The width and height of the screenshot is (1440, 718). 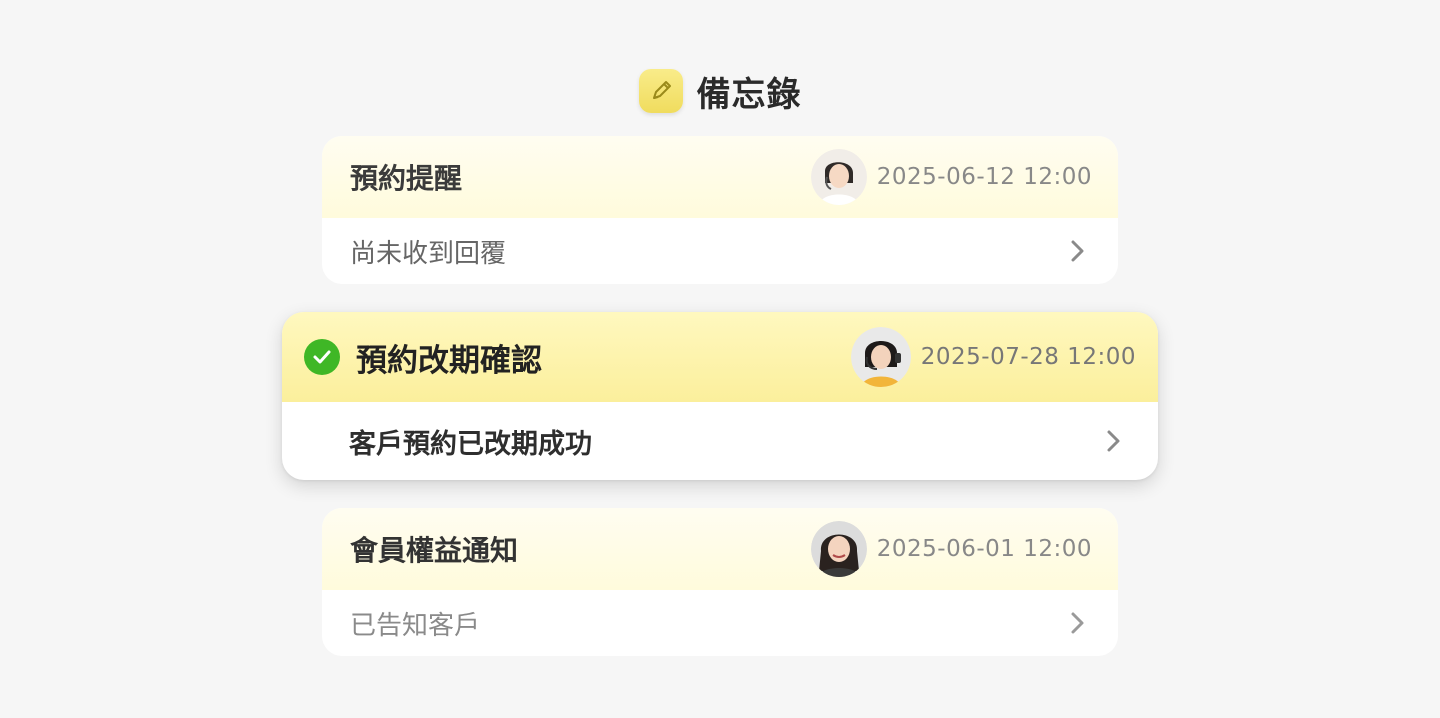 What do you see at coordinates (322, 357) in the screenshot?
I see `check-circle-icon` at bounding box center [322, 357].